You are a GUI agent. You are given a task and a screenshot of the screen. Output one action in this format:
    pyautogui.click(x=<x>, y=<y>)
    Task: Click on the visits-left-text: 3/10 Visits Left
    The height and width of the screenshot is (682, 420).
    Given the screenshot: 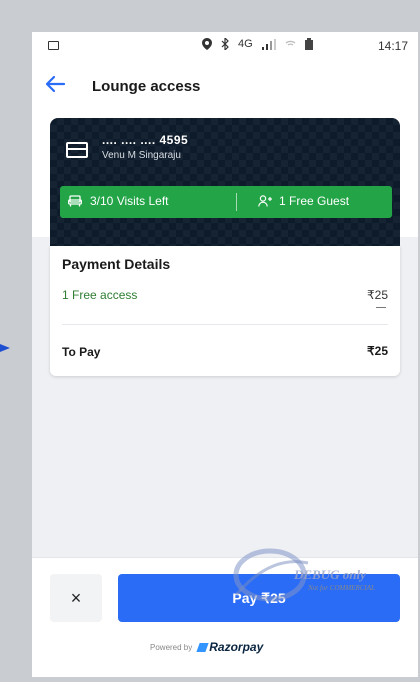 What is the action you would take?
    pyautogui.click(x=129, y=201)
    